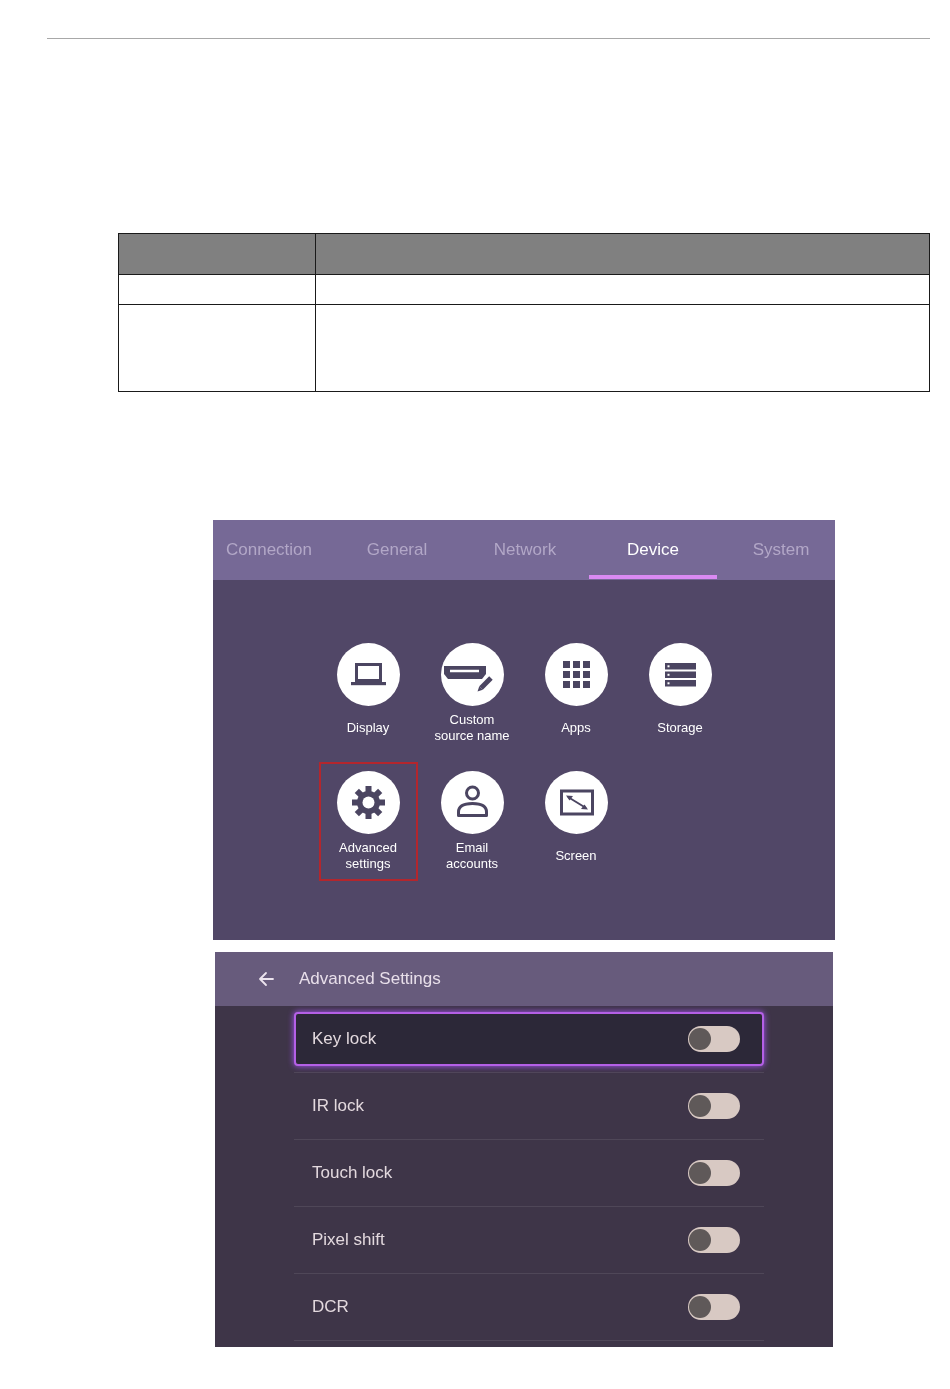  What do you see at coordinates (370, 979) in the screenshot?
I see `page-title: Advanced Settings` at bounding box center [370, 979].